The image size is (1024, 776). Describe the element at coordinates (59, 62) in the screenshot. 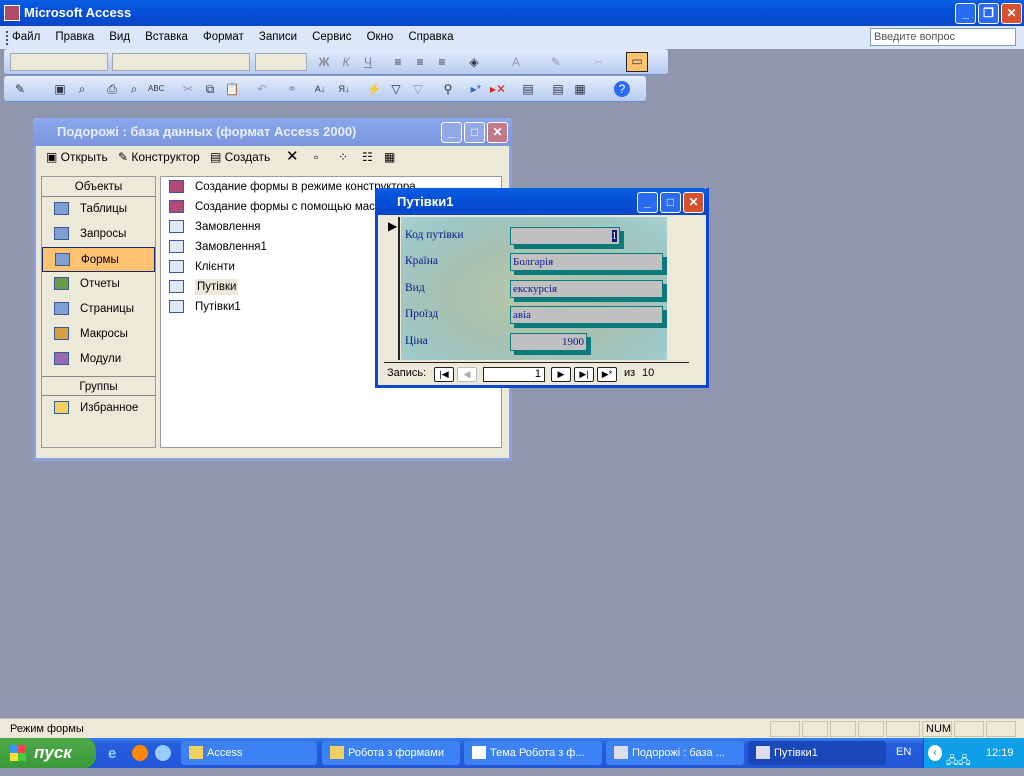

I see `object-combo` at that location.